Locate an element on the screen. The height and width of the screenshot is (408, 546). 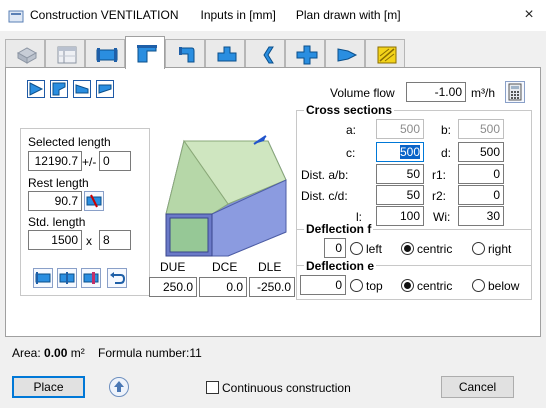
tab-transition is located at coordinates (145, 52).